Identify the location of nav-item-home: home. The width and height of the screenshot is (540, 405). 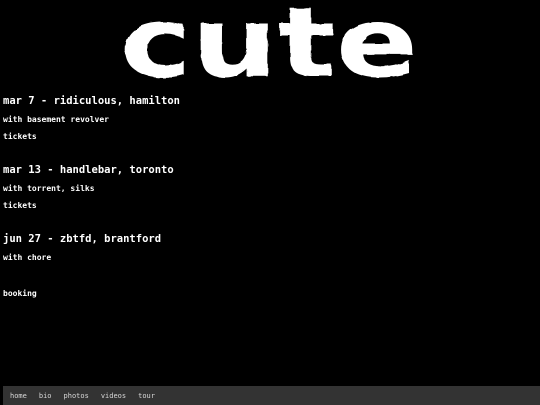
(18, 396).